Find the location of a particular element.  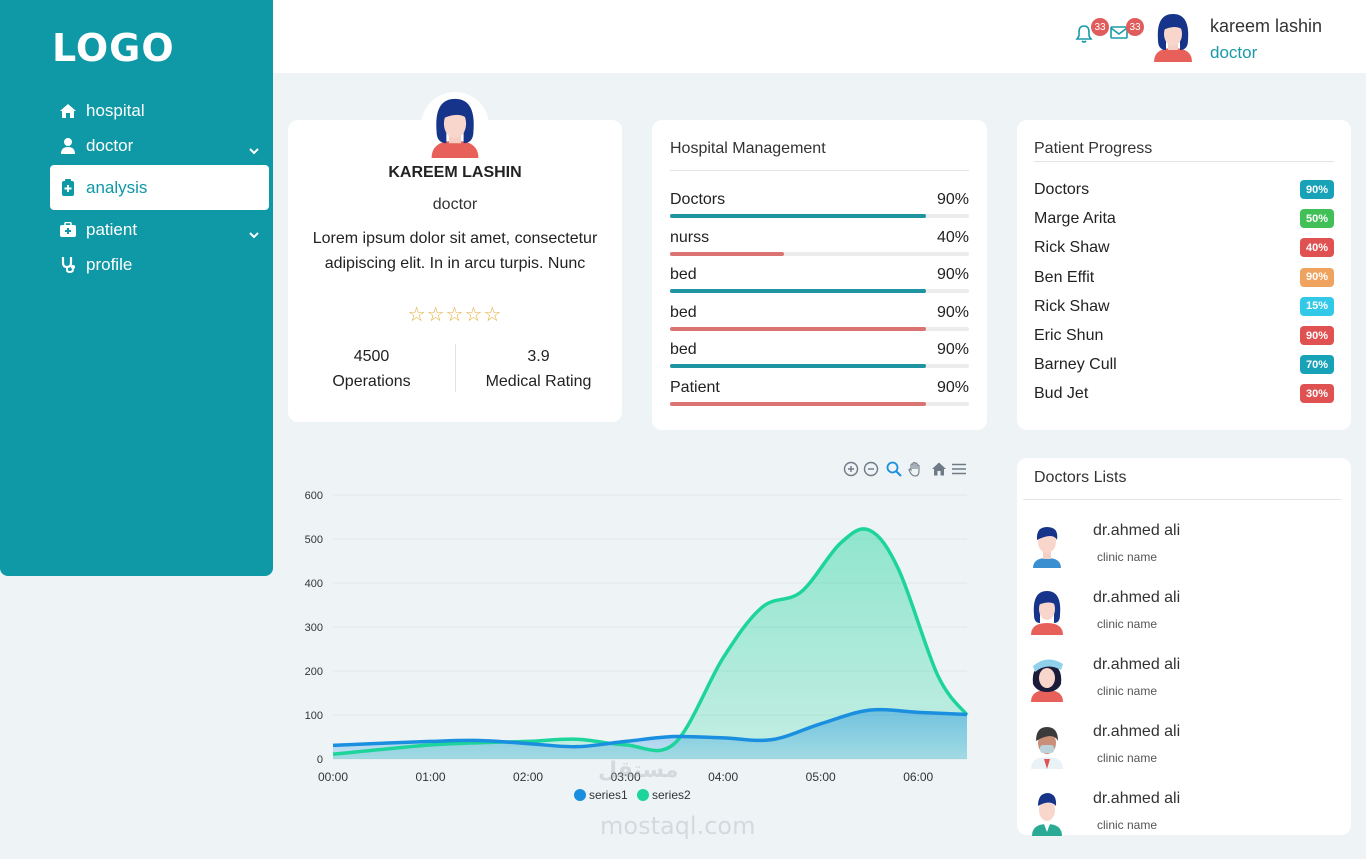

medkit-icon is located at coordinates (68, 230).